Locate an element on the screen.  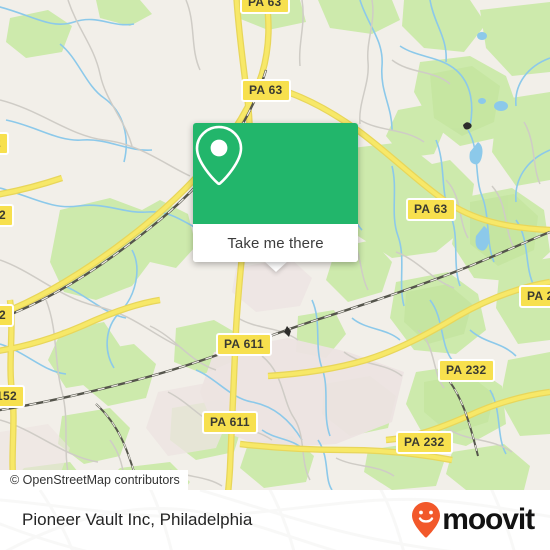
road-shield-pa63-upper: PA 63 is located at coordinates (266, 90).